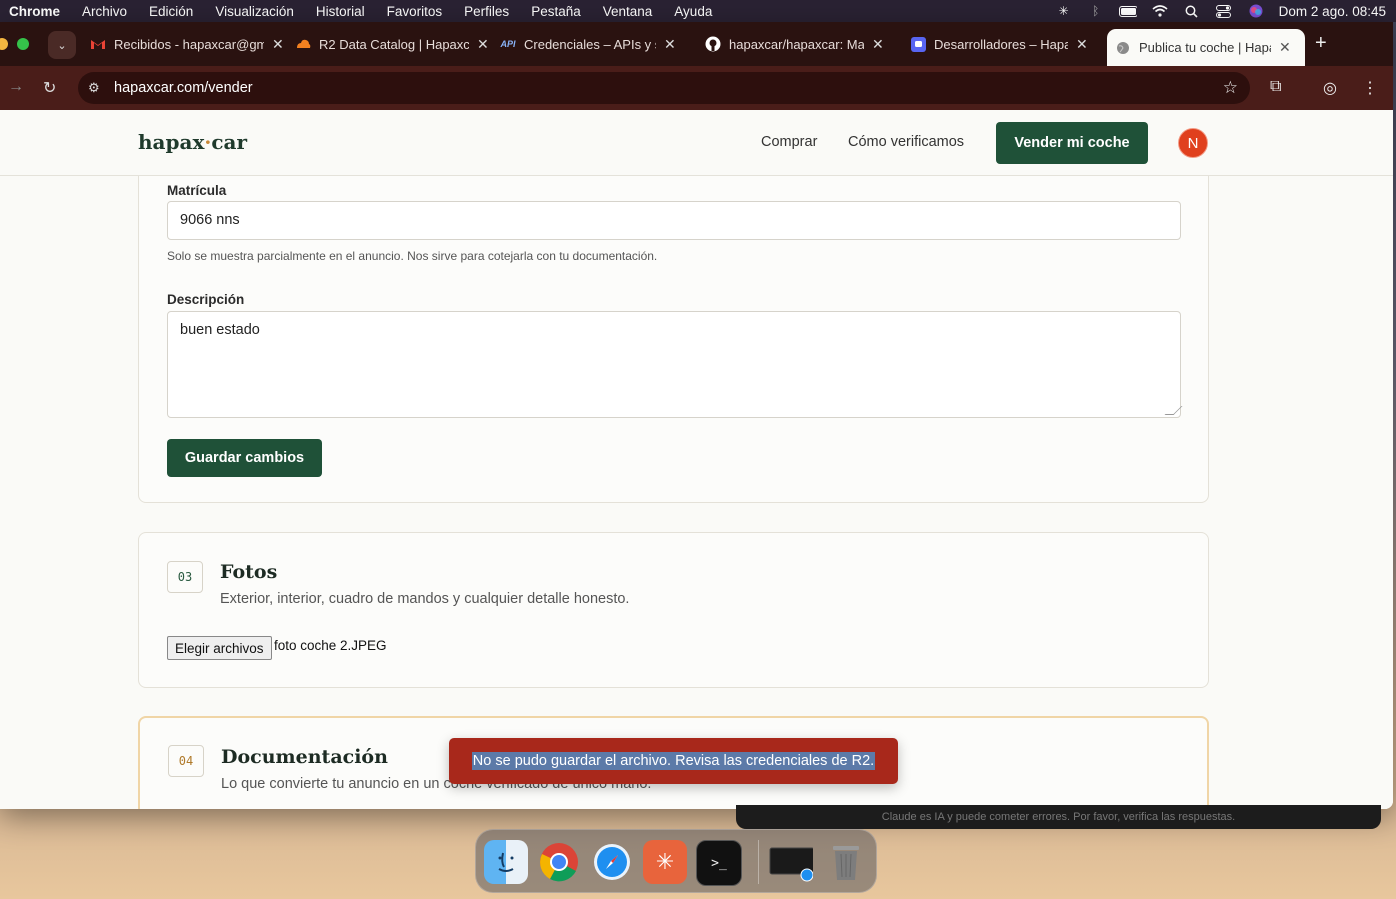  I want to click on dock-separator, so click(758, 862).